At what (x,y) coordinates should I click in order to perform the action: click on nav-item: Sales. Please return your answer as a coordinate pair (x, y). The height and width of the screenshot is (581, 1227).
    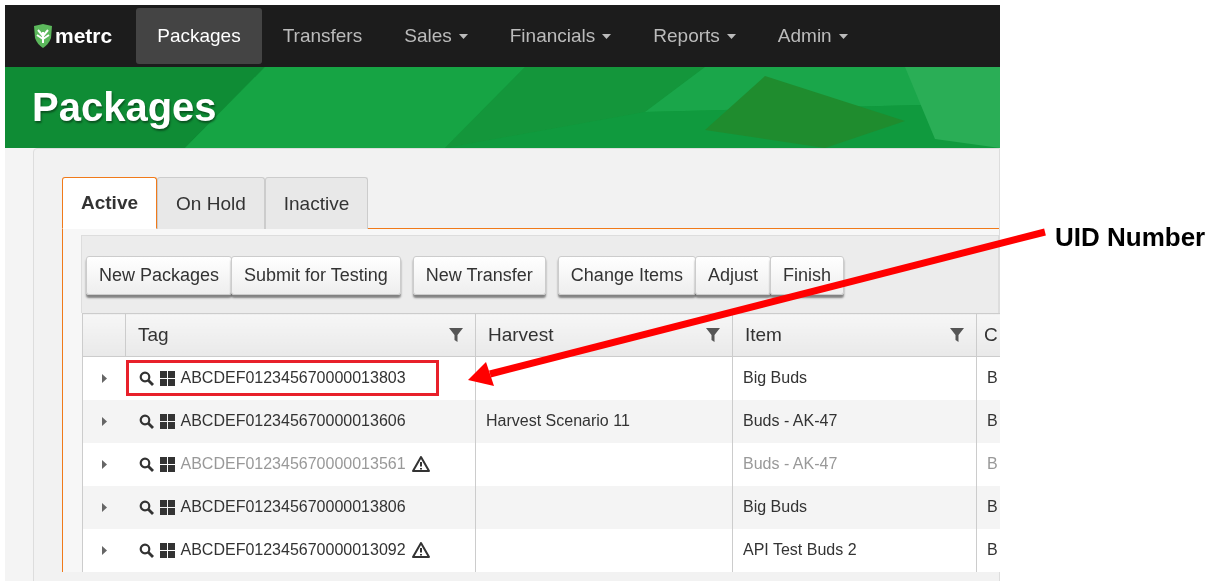
    Looking at the image, I should click on (436, 36).